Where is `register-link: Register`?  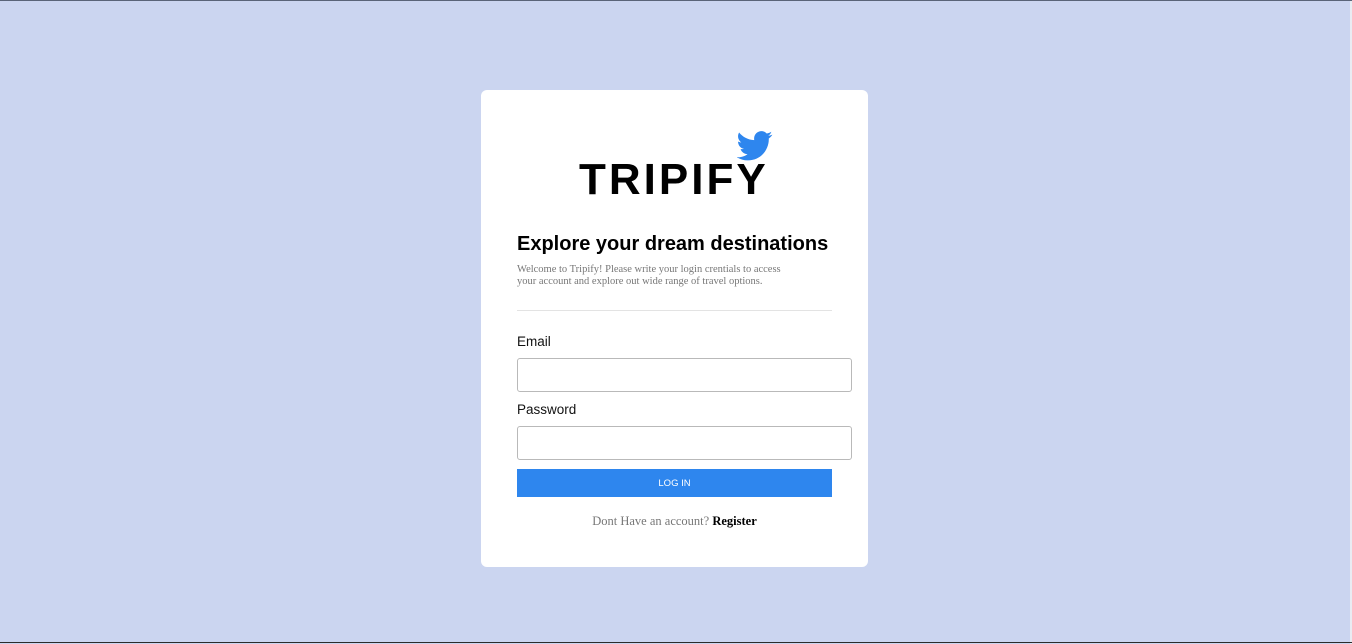 register-link: Register is located at coordinates (734, 521).